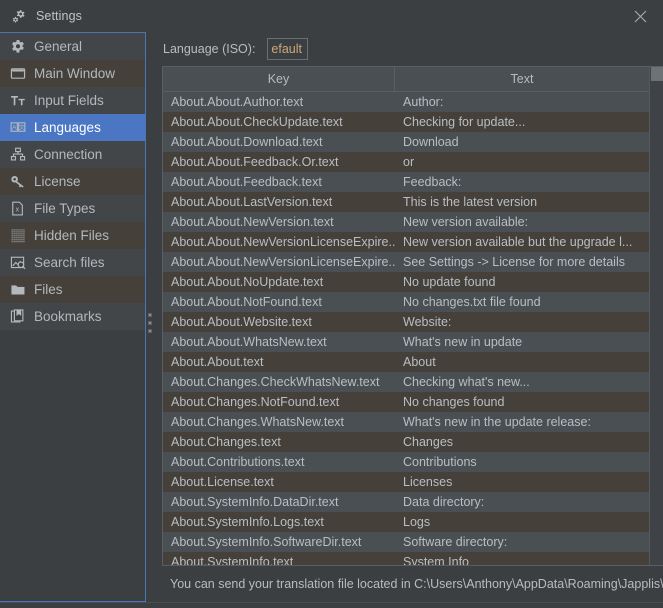  What do you see at coordinates (288, 49) in the screenshot?
I see `language-iso-input` at bounding box center [288, 49].